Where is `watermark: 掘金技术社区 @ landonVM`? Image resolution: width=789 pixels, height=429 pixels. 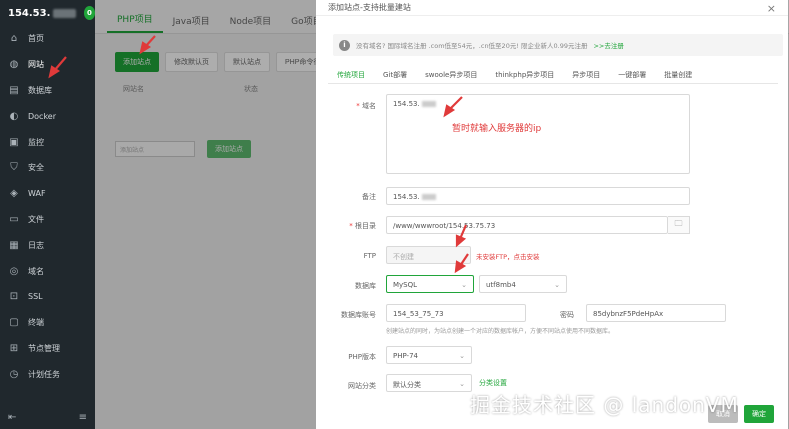 watermark: 掘金技术社区 @ landonVM is located at coordinates (604, 405).